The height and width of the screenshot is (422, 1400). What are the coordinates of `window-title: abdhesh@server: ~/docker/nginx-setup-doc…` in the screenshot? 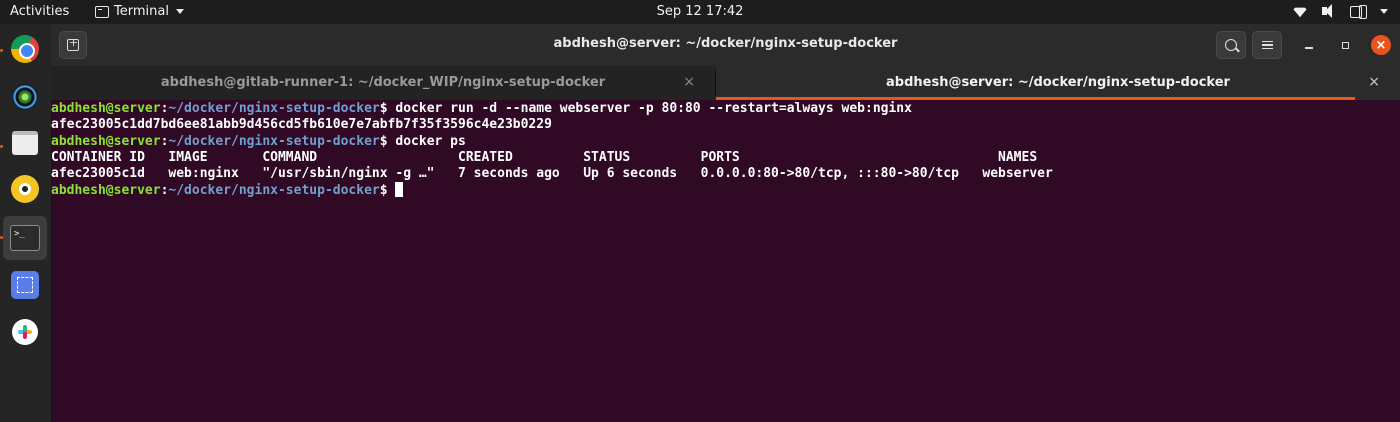 It's located at (725, 43).